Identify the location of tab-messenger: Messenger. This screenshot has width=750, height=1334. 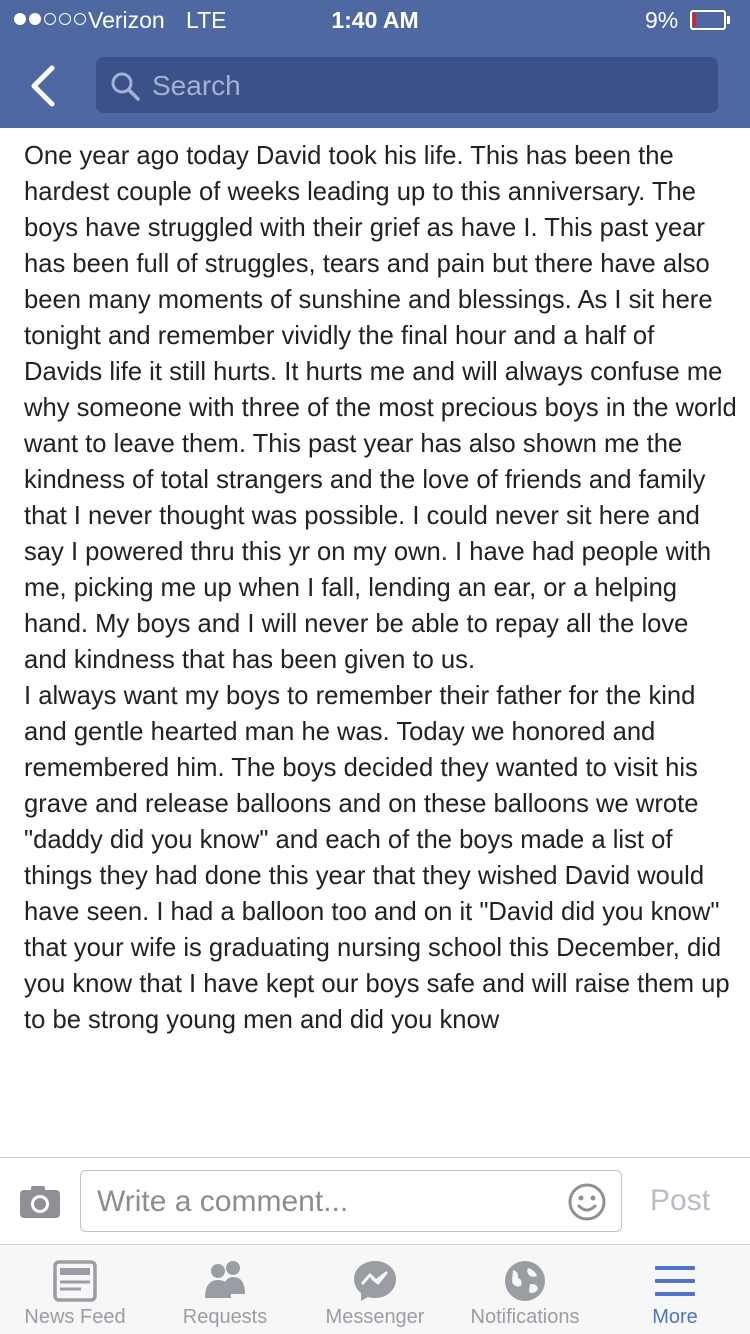
(375, 1290).